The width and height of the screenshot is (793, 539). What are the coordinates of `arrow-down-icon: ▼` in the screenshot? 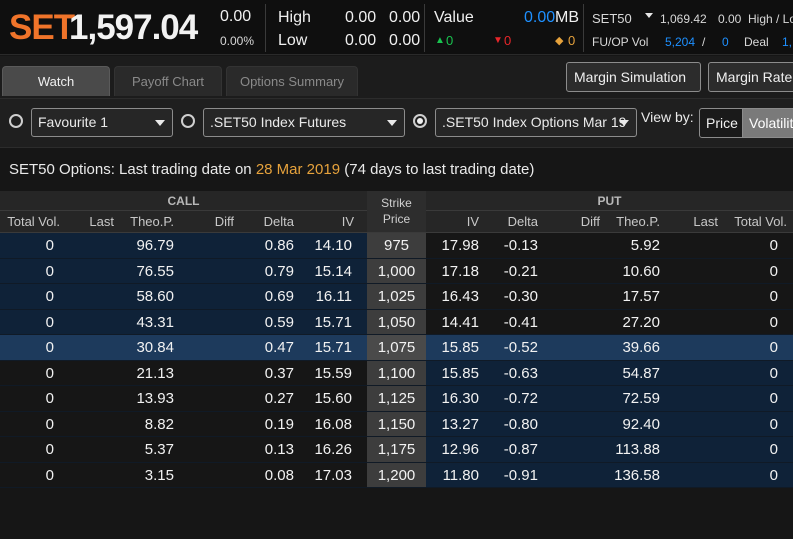 It's located at (498, 40).